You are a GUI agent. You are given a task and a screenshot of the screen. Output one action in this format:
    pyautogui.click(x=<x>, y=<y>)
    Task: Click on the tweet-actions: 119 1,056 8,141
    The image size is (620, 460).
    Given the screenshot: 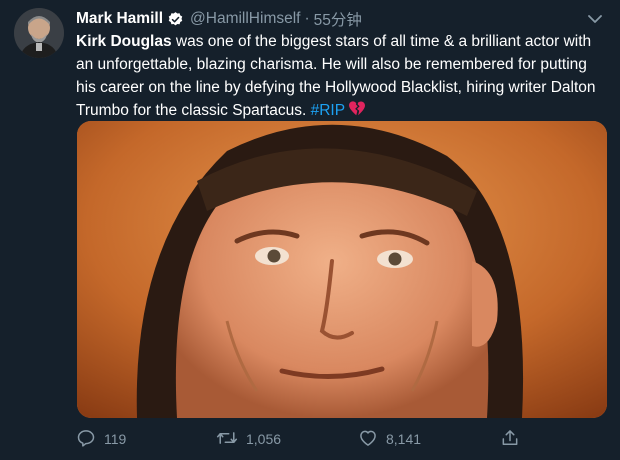 What is the action you would take?
    pyautogui.click(x=306, y=439)
    